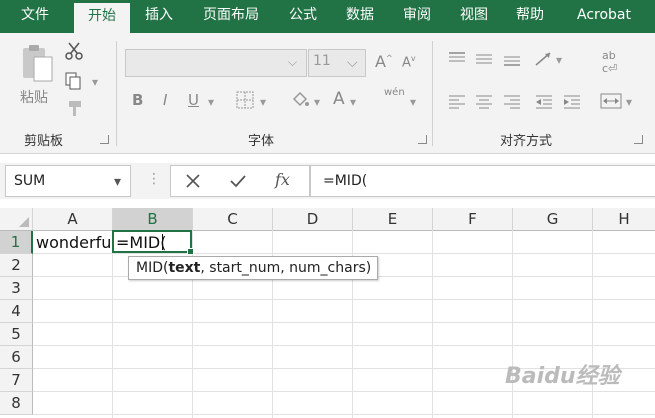  Describe the element at coordinates (638, 139) in the screenshot. I see `alignment-launcher-icon` at that location.